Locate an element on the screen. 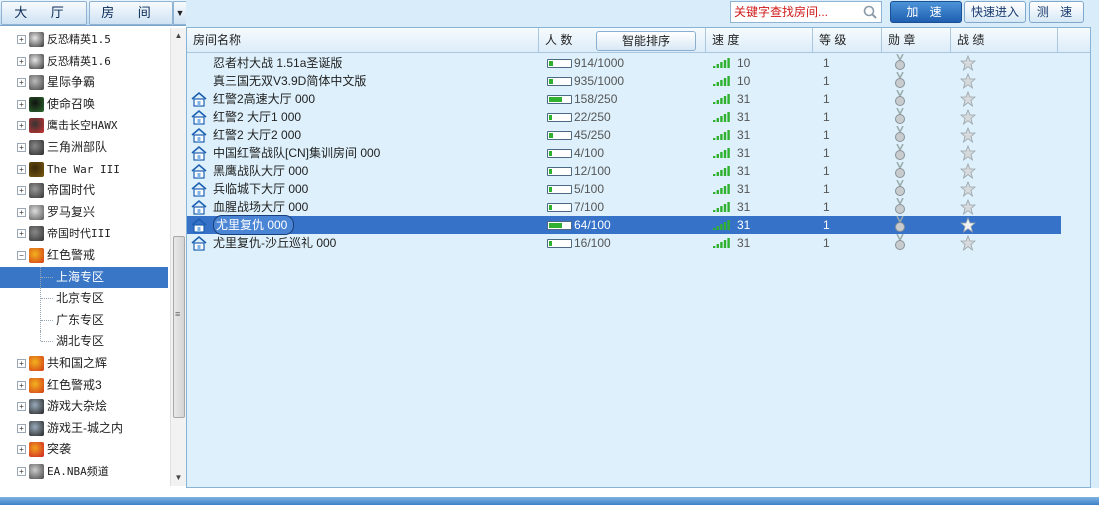  speed-test-button: 测 速 is located at coordinates (1056, 12).